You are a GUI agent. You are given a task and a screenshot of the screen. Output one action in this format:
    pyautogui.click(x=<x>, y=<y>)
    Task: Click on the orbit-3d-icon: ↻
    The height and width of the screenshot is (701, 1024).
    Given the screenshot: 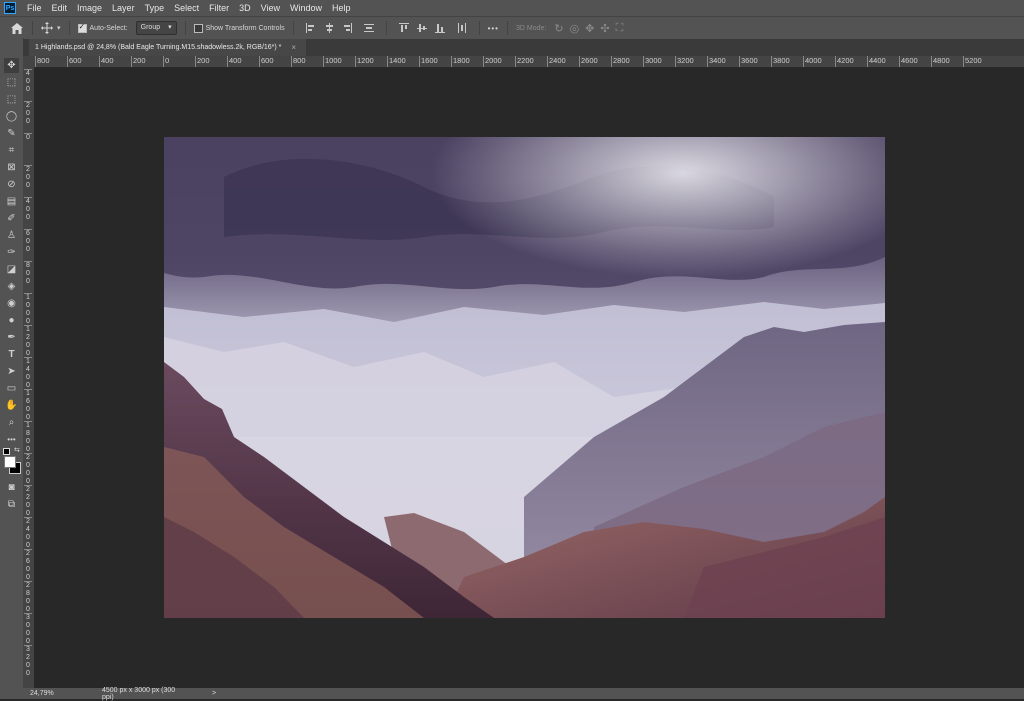 What is the action you would take?
    pyautogui.click(x=558, y=28)
    